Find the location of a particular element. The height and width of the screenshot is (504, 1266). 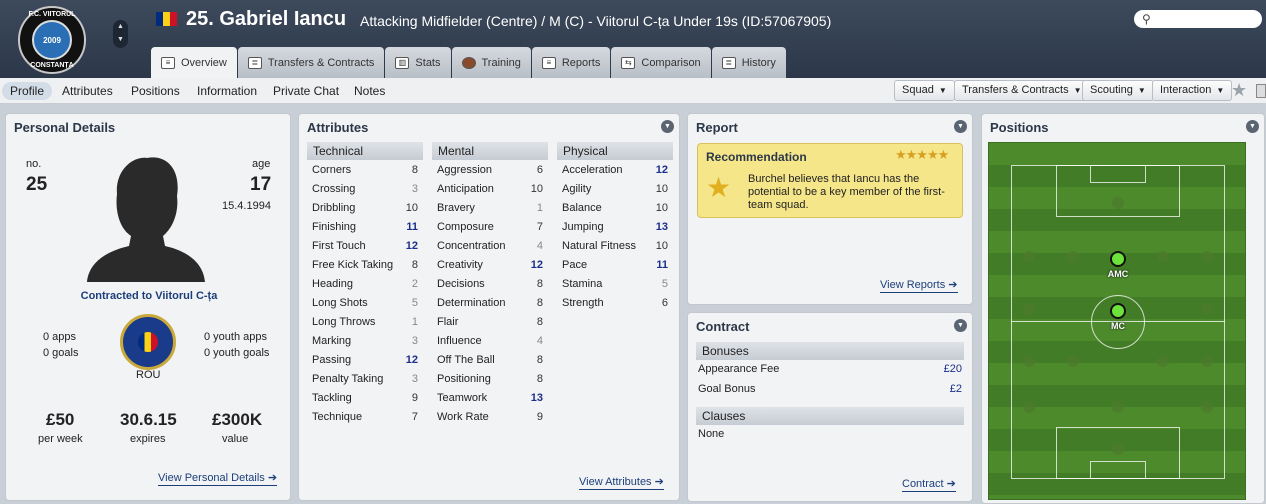

subtab-profile: Profile is located at coordinates (27, 91).